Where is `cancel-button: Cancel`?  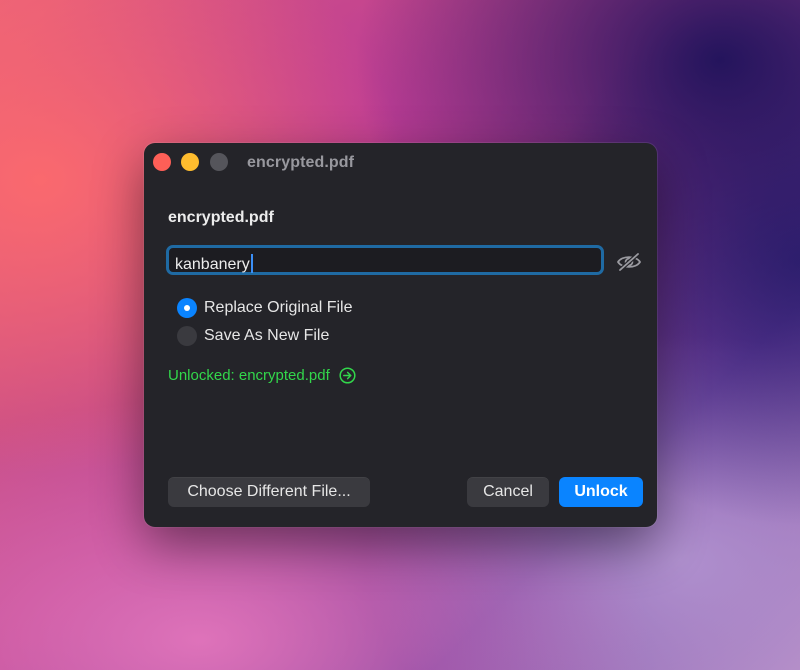
cancel-button: Cancel is located at coordinates (508, 492).